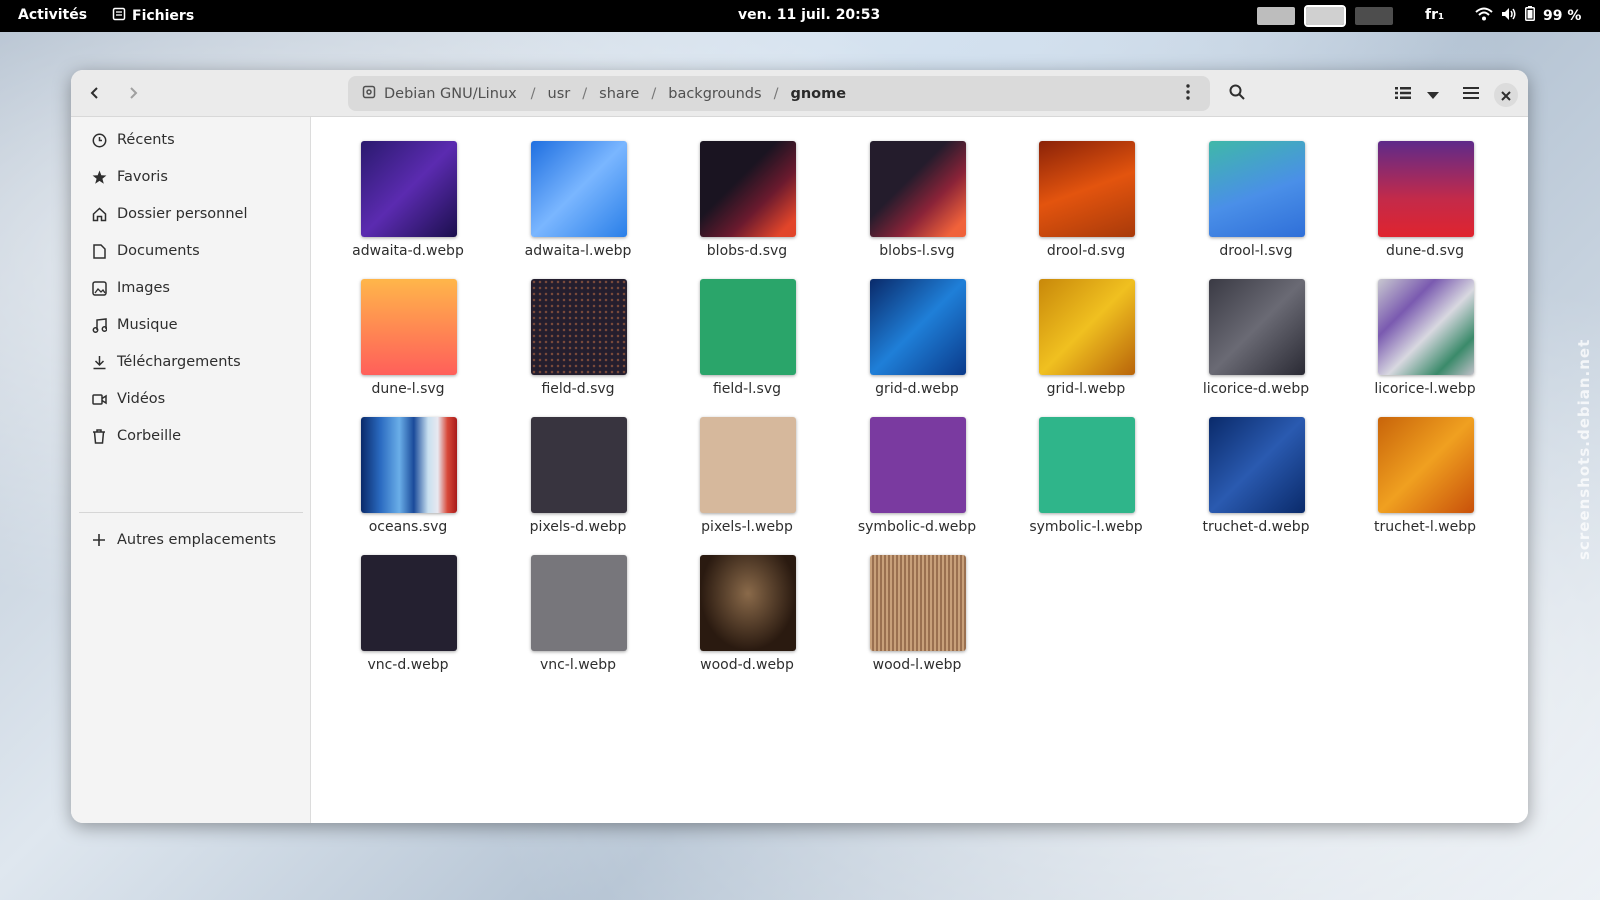 This screenshot has width=1600, height=900. I want to click on sidebar-item-starred: Favoris, so click(191, 177).